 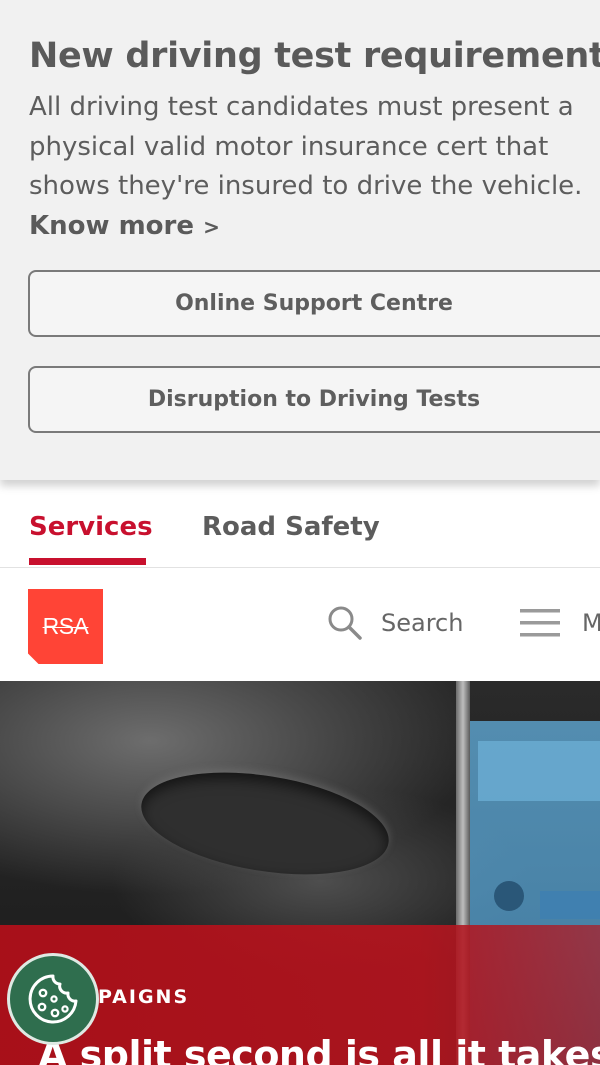 What do you see at coordinates (144, 997) in the screenshot?
I see `hero-kicker: PAIGNS` at bounding box center [144, 997].